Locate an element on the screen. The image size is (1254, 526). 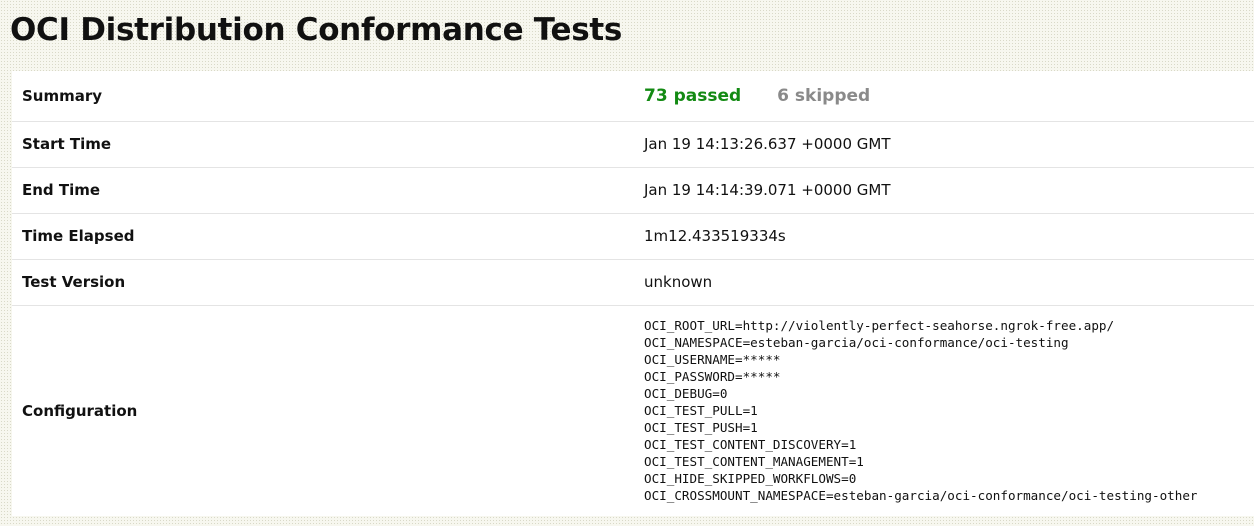
end-time-label: End Time is located at coordinates (328, 190).